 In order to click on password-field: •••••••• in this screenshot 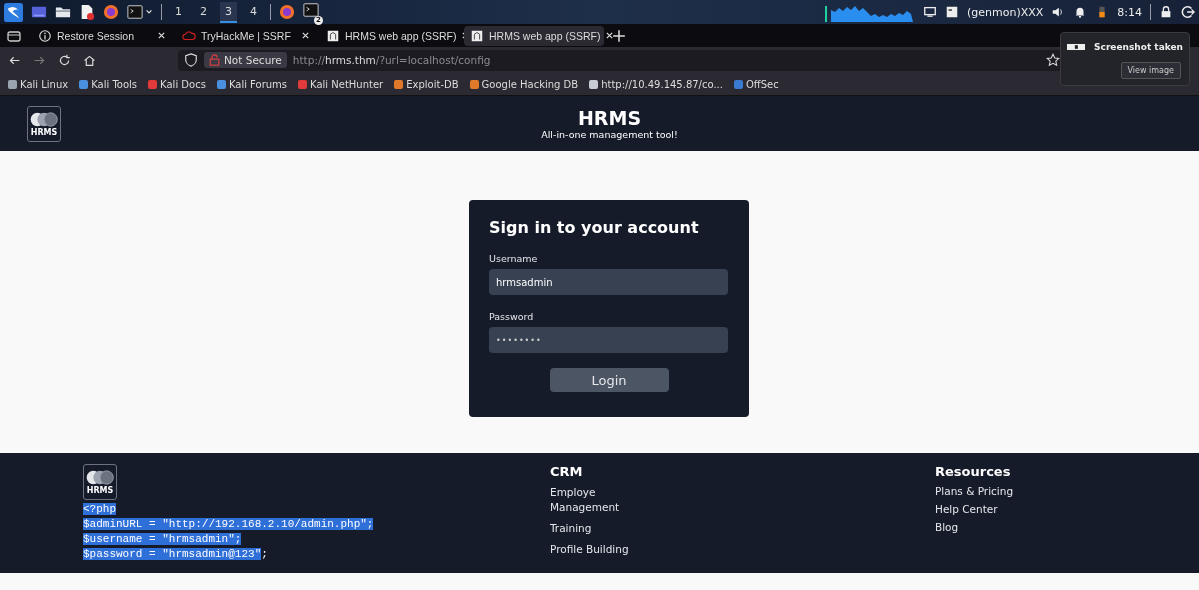, I will do `click(608, 340)`.